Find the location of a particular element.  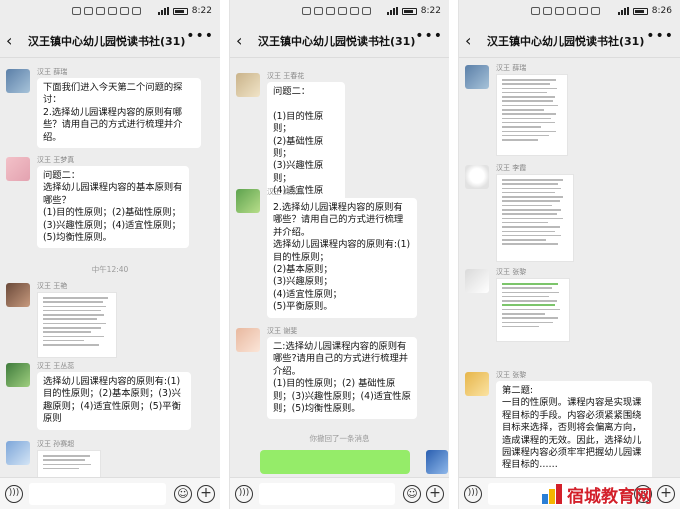

time-divider: 中午12:40 is located at coordinates (110, 269).